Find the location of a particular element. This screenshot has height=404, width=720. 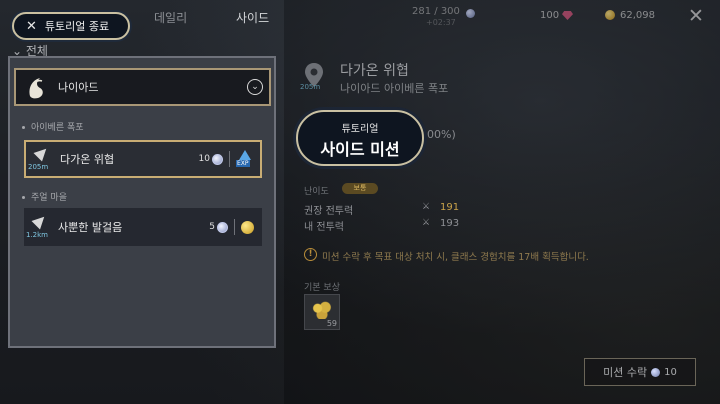

mission-cost: 5 is located at coordinates (212, 227).